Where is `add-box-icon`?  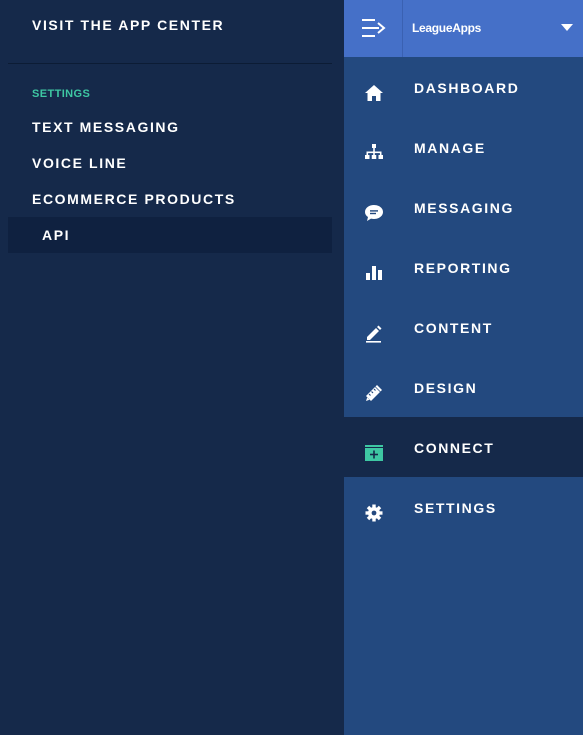
add-box-icon is located at coordinates (374, 453).